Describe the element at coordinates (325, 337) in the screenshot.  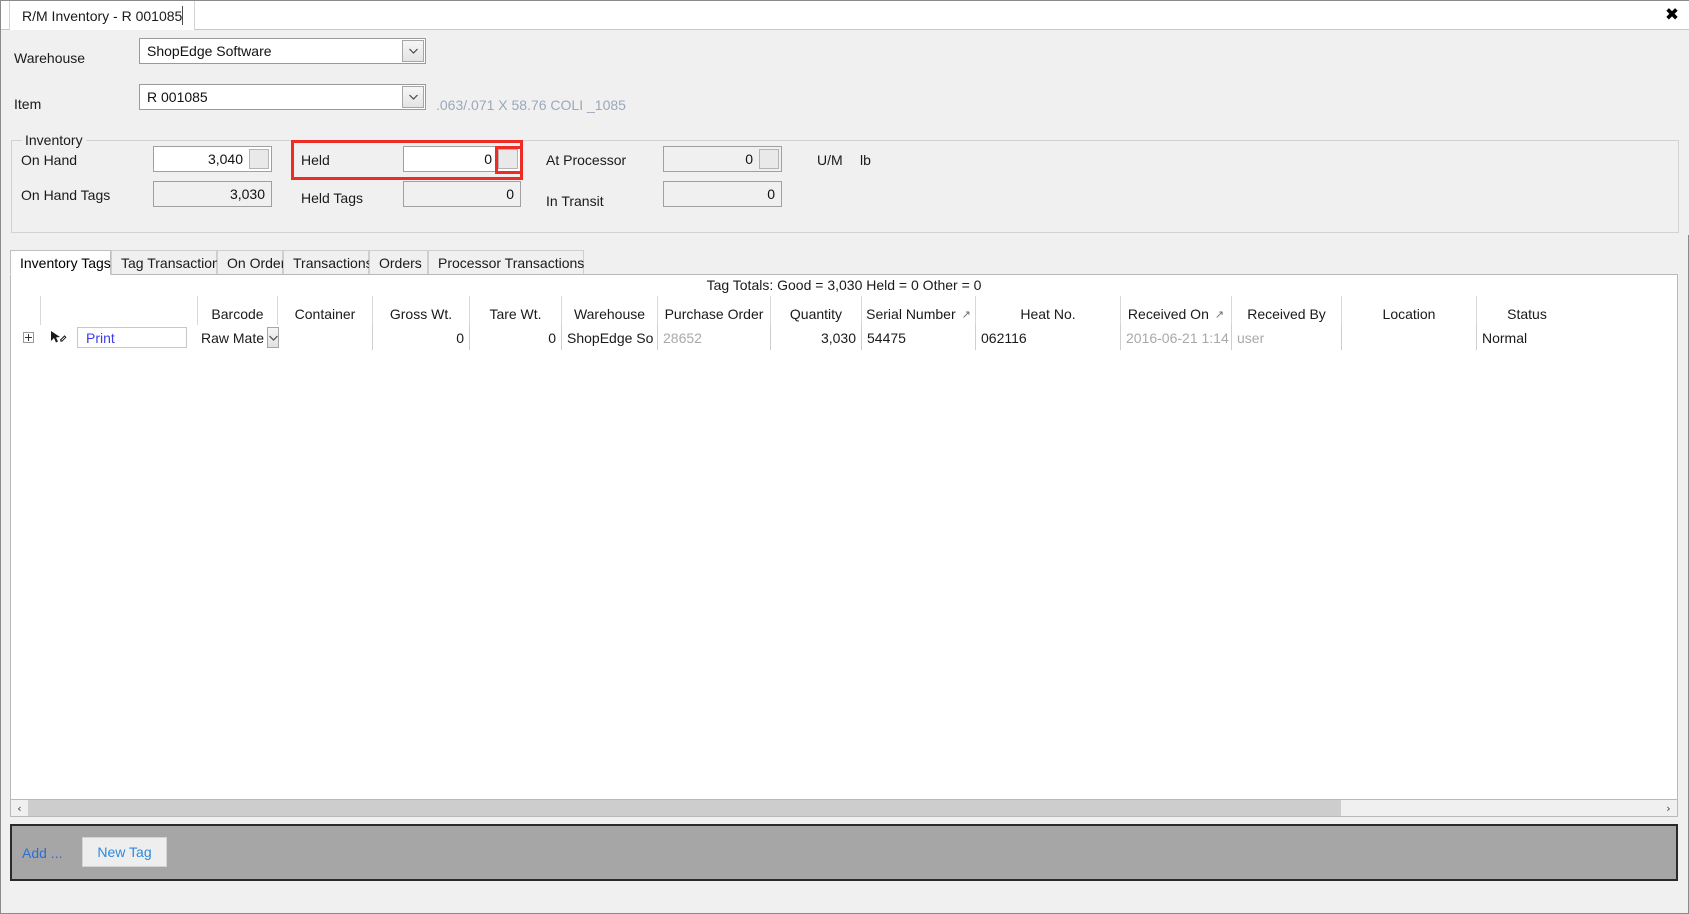
I see `cell-container` at that location.